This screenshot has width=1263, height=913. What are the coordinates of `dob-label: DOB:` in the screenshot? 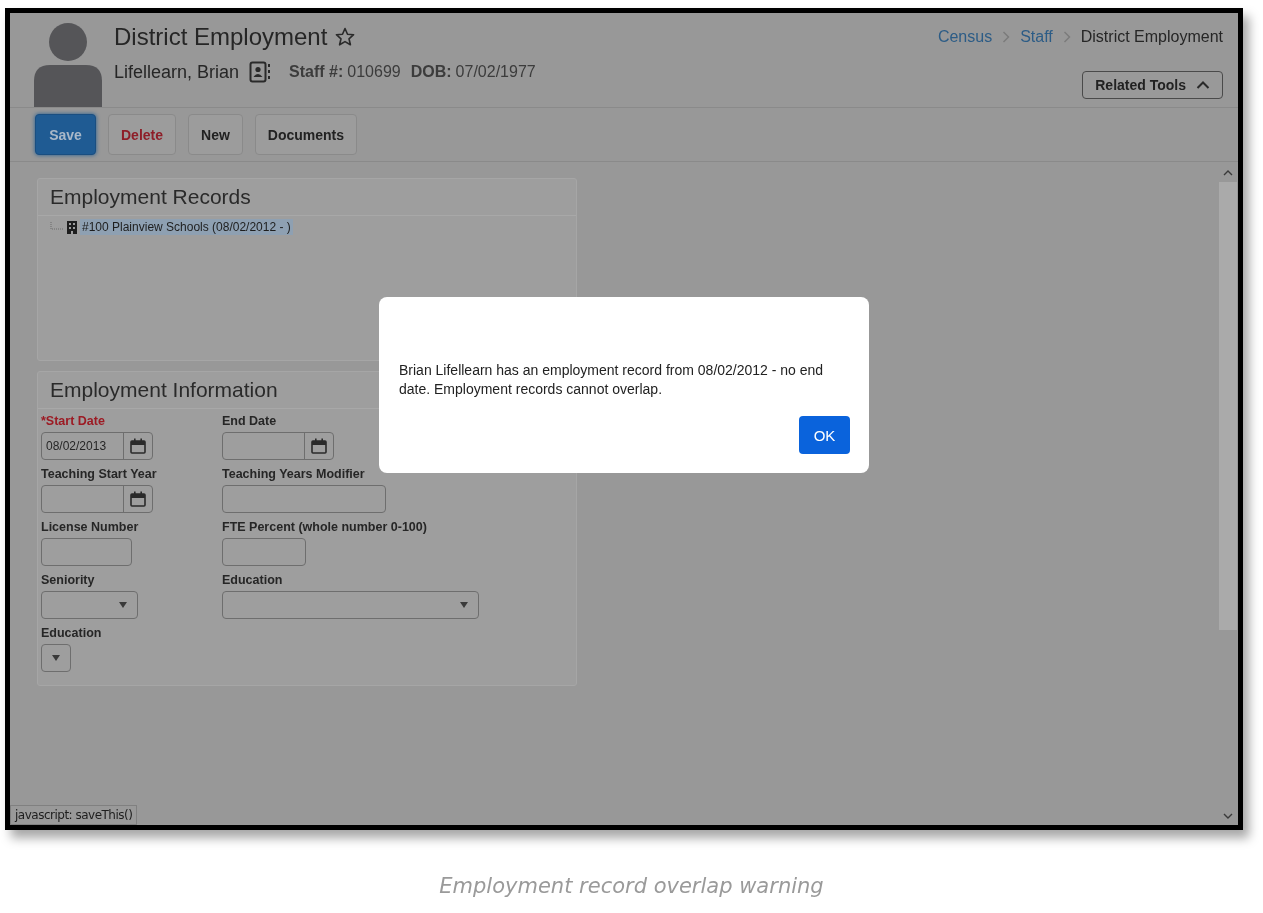 It's located at (431, 72).